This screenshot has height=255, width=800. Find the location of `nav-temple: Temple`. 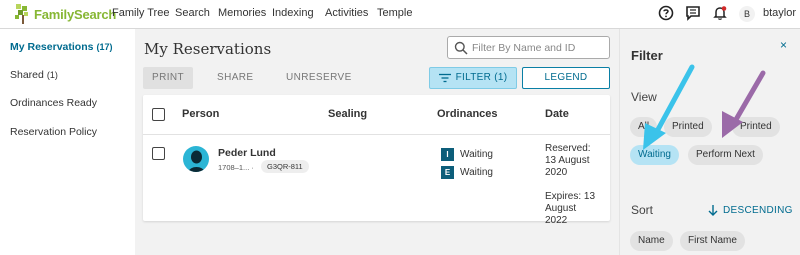

nav-temple: Temple is located at coordinates (394, 13).